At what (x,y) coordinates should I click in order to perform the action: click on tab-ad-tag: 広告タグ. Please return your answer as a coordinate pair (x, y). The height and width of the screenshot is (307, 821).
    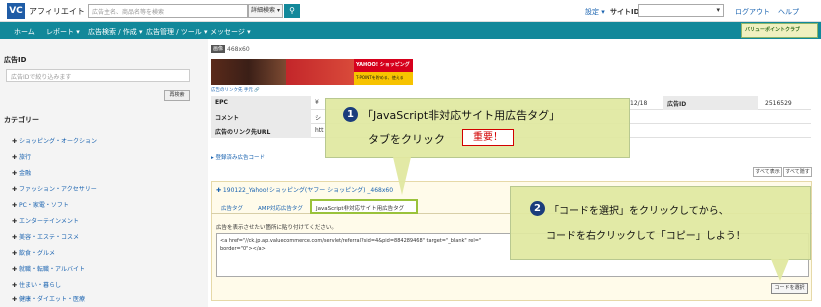
    Looking at the image, I should click on (232, 207).